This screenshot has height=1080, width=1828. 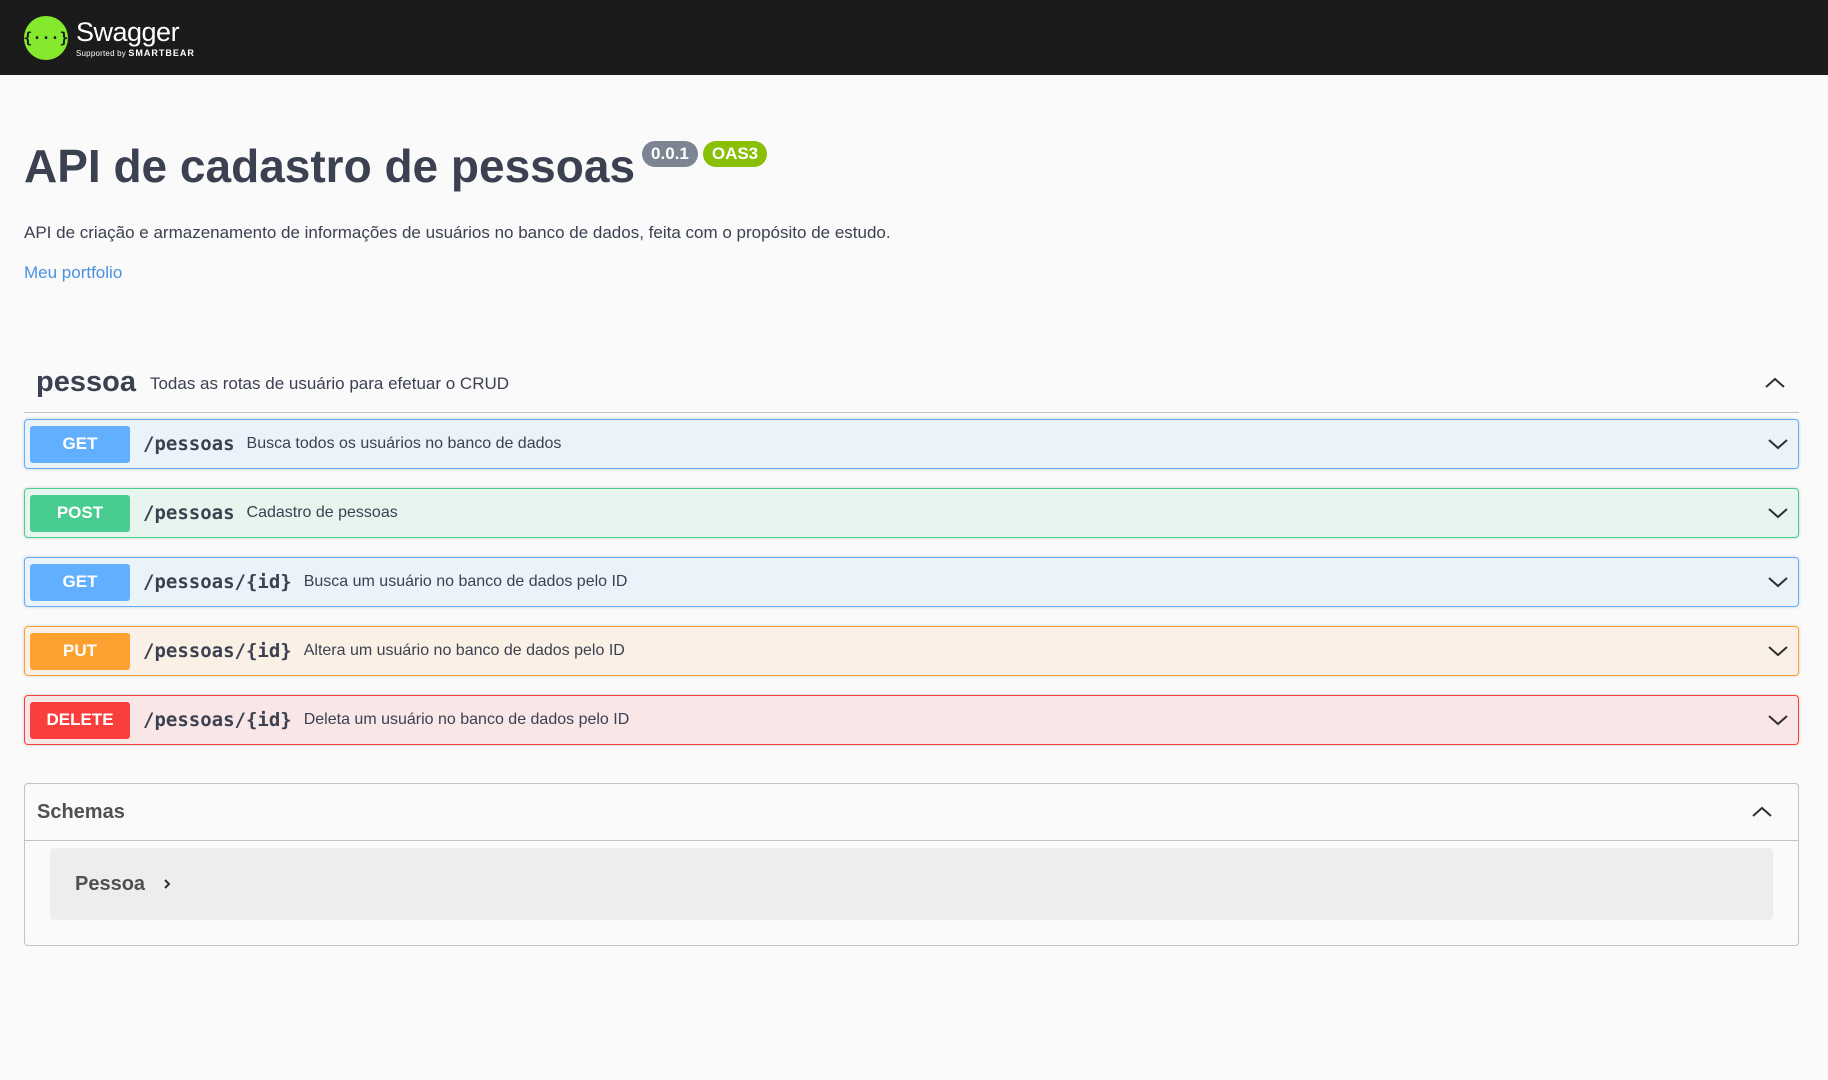 What do you see at coordinates (80, 651) in the screenshot?
I see `method-badge: PUT` at bounding box center [80, 651].